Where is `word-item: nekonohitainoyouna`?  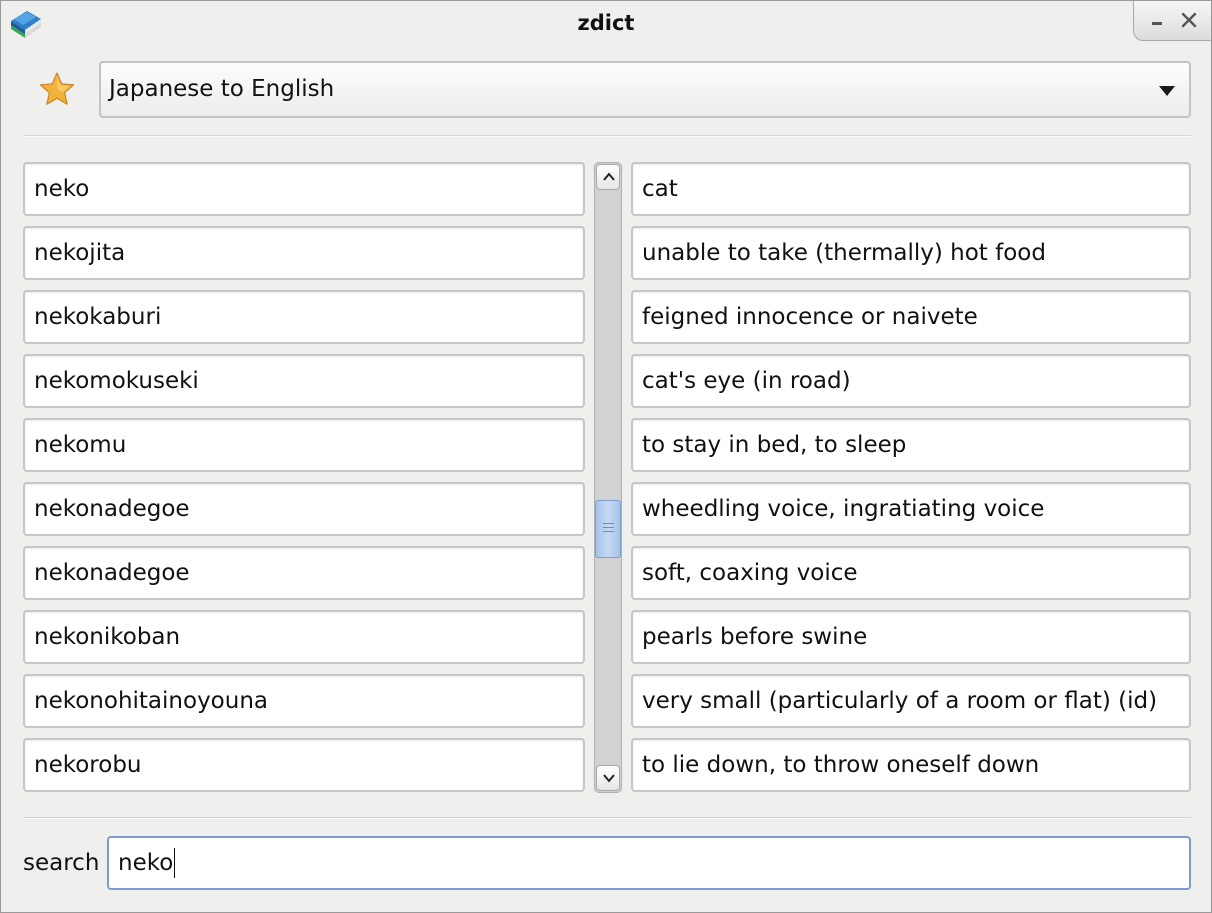 word-item: nekonohitainoyouna is located at coordinates (304, 701).